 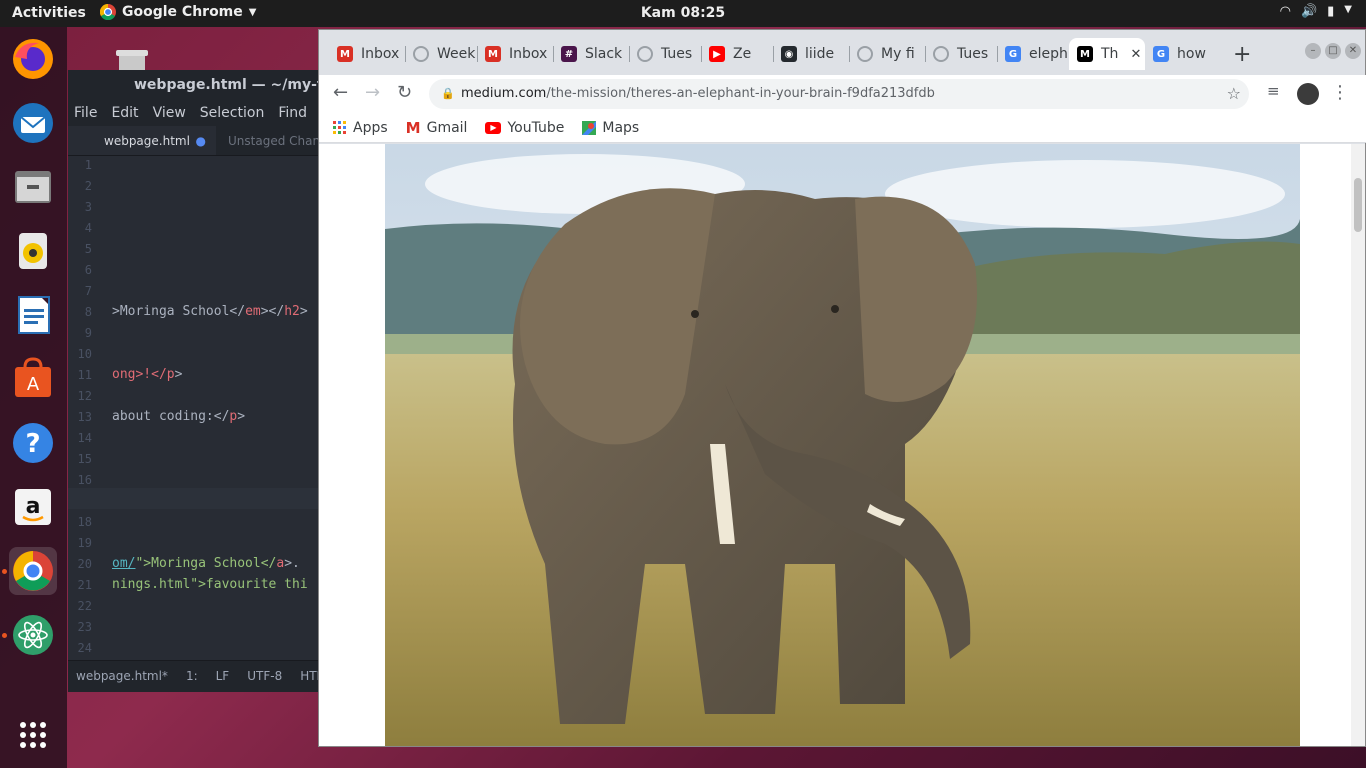 What do you see at coordinates (340, 92) in the screenshot?
I see `back-button: ←` at bounding box center [340, 92].